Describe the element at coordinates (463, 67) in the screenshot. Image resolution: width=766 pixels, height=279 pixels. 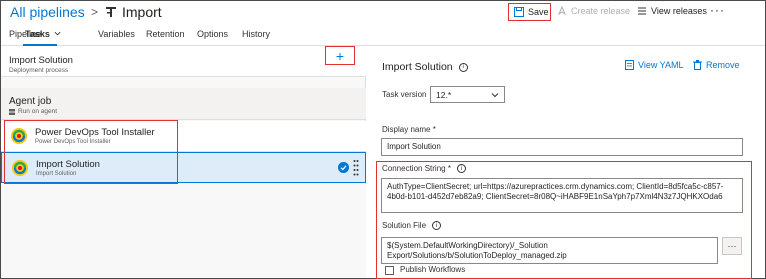
I see `info-icon: i` at that location.